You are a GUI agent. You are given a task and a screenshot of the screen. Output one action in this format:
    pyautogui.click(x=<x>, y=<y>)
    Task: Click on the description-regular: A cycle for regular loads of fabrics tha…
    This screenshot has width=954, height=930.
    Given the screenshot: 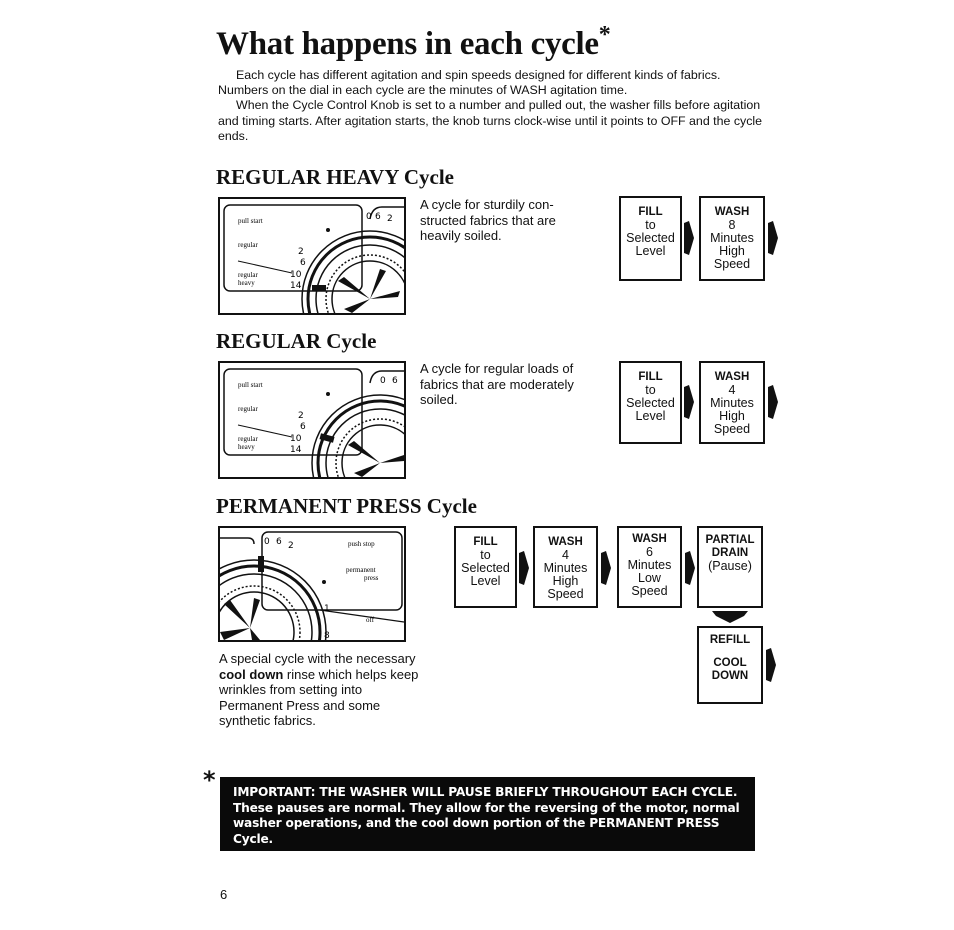 What is the action you would take?
    pyautogui.click(x=497, y=384)
    